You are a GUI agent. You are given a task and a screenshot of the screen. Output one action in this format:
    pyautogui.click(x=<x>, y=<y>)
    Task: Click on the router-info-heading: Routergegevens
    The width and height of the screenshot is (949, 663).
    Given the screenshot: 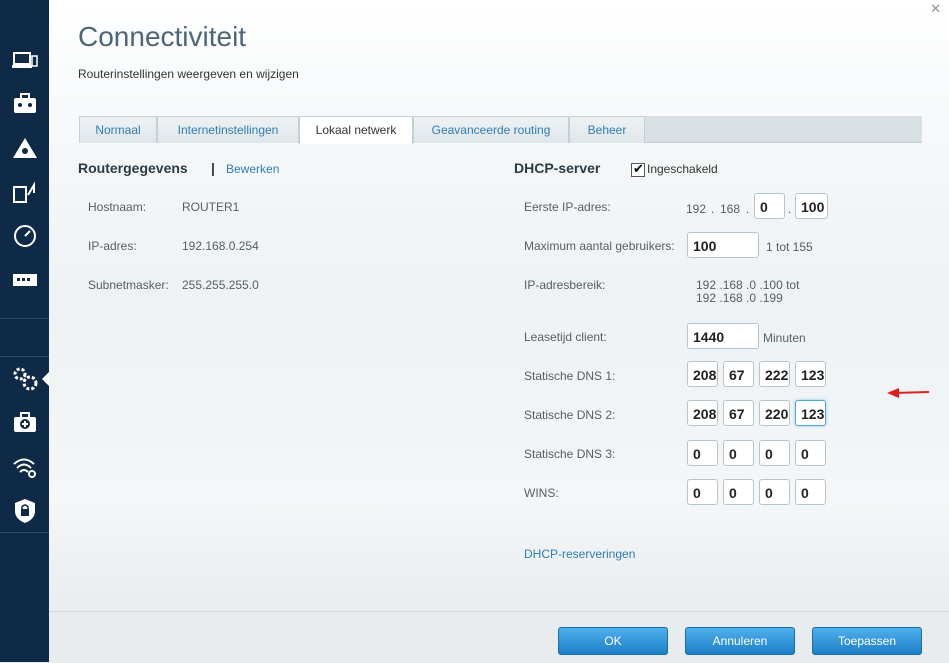 What is the action you would take?
    pyautogui.click(x=133, y=168)
    